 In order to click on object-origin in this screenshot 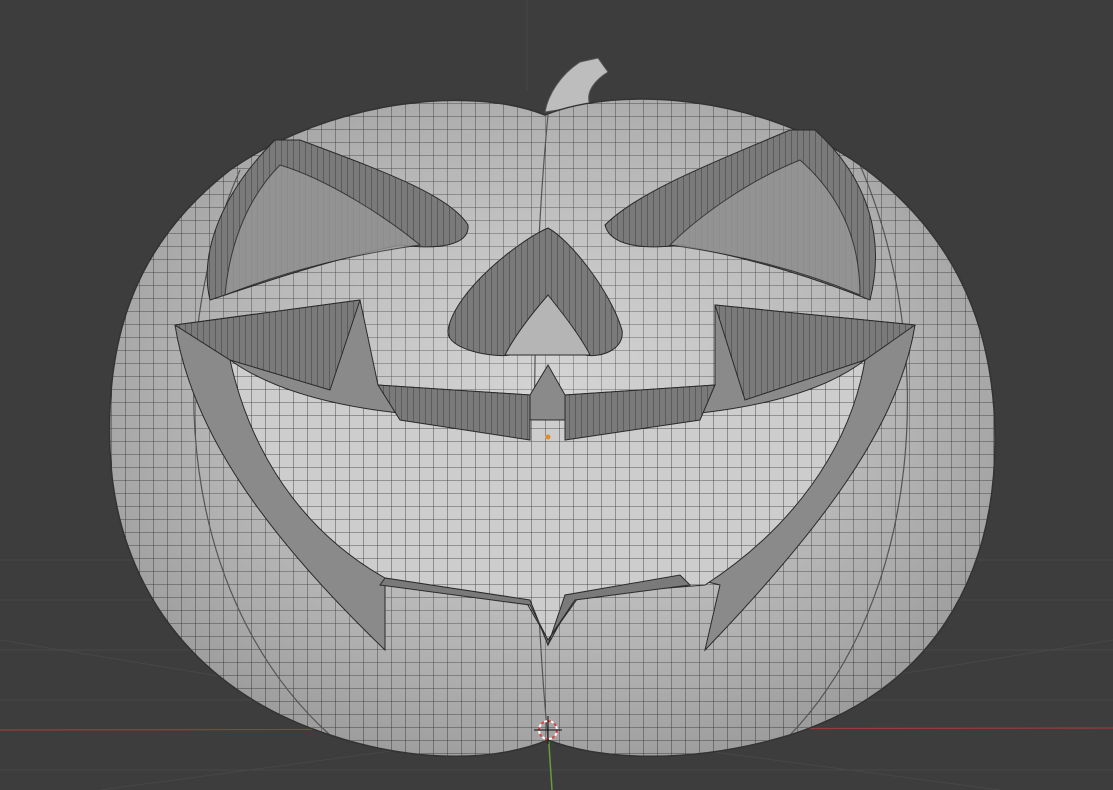, I will do `click(548, 437)`.